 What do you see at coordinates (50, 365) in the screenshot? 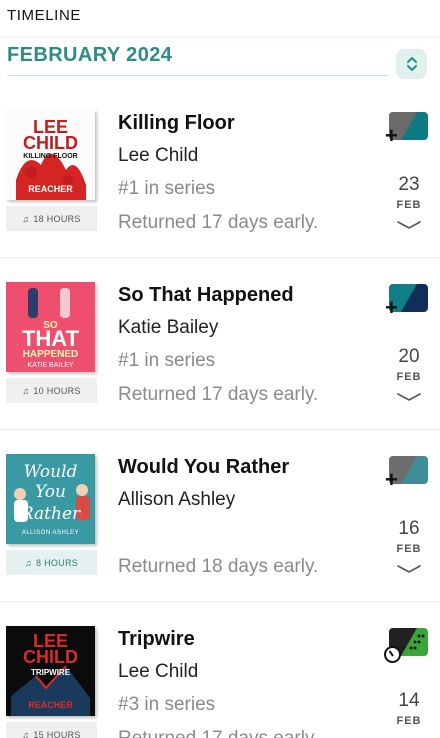
I see `cover-author: KATIE BAILEY` at bounding box center [50, 365].